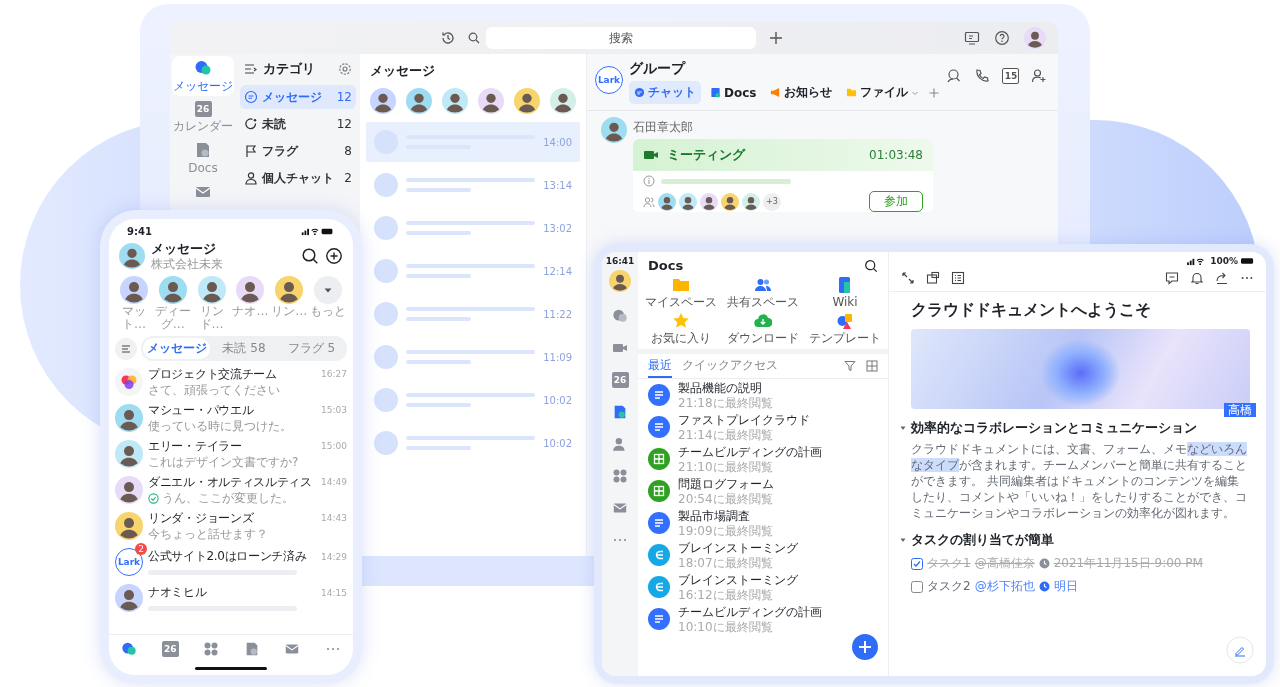 This screenshot has width=1280, height=687. What do you see at coordinates (298, 97) in the screenshot?
I see `category-item: メッセージ 12` at bounding box center [298, 97].